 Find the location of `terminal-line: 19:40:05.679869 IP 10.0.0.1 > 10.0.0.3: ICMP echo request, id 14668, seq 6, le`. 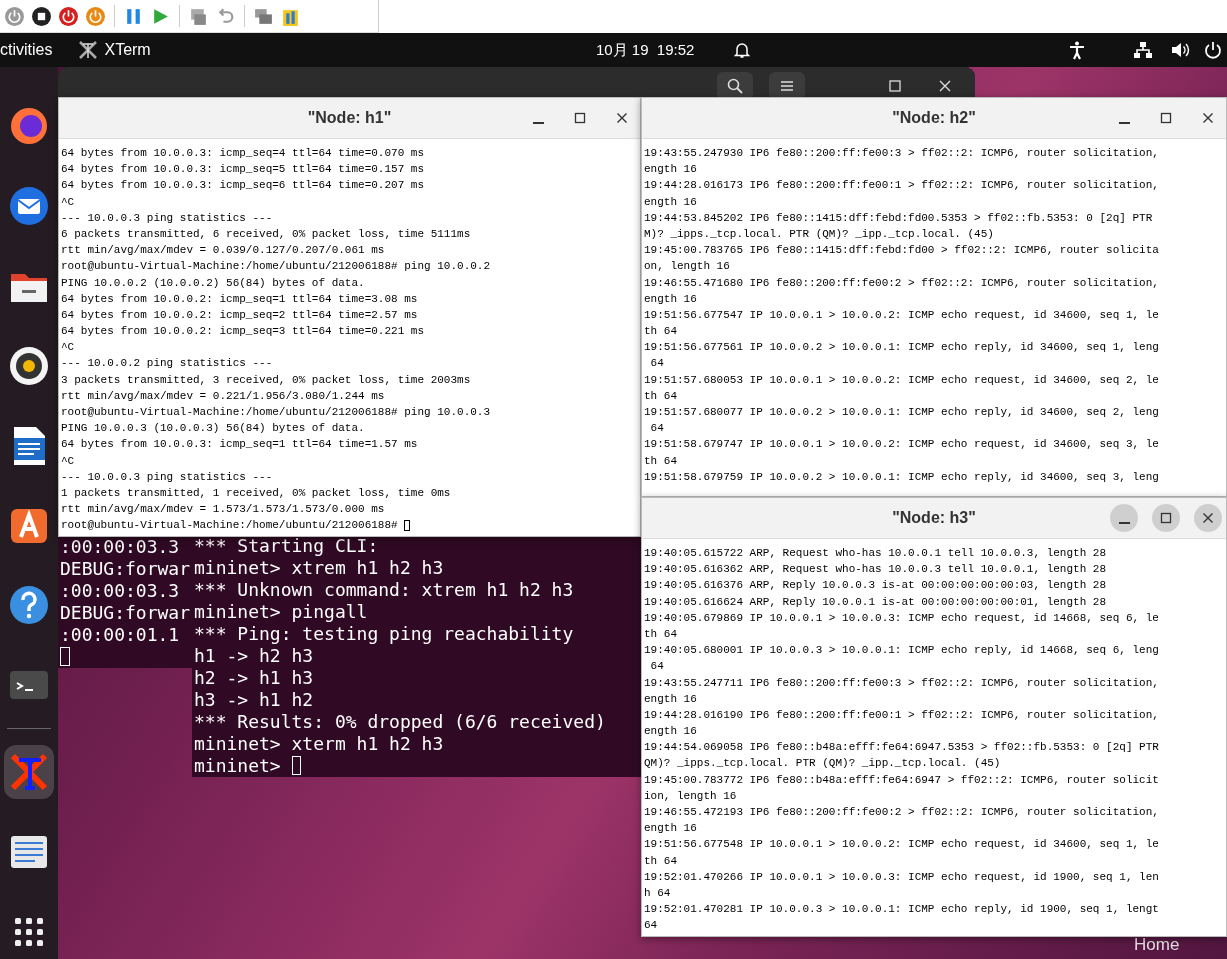

terminal-line: 19:40:05.679869 IP 10.0.0.1 > 10.0.0.3: ICMP echo request, id 14668, seq 6, le is located at coordinates (901, 618).